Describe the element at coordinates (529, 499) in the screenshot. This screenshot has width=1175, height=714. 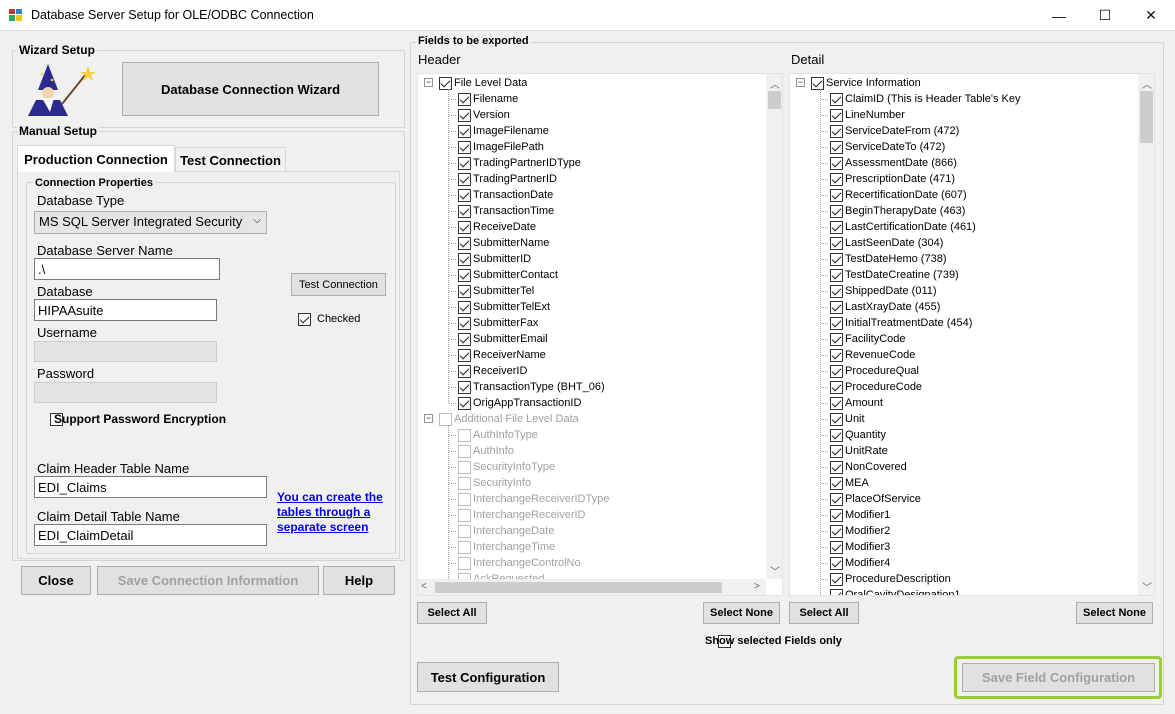
I see `tree-field-node: InterchangeReceiverIDType` at that location.